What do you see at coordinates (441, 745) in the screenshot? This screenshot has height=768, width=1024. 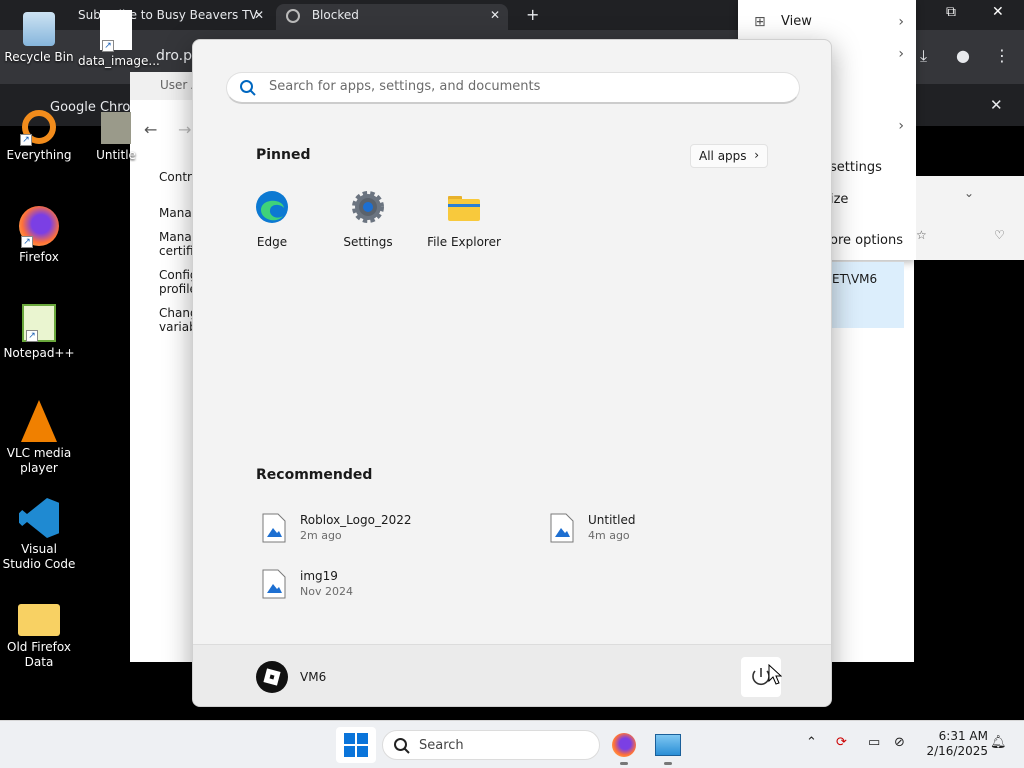 I see `taskbar-search-label: Search` at bounding box center [441, 745].